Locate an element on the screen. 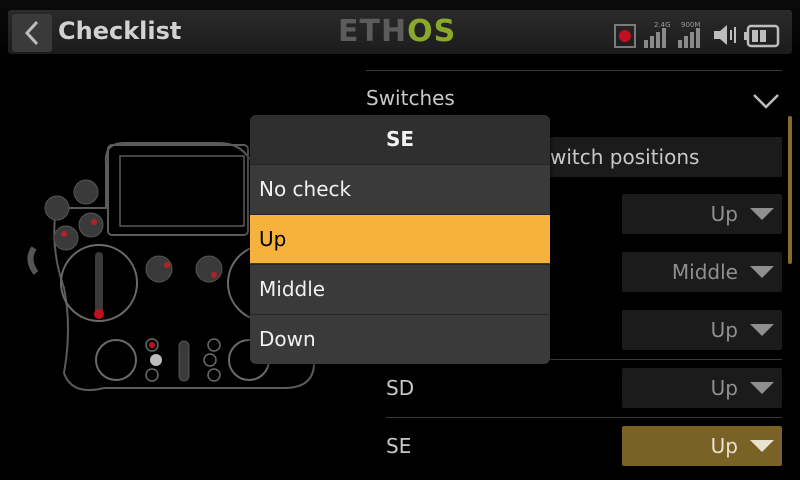 This screenshot has height=480, width=800. back-button is located at coordinates (32, 33).